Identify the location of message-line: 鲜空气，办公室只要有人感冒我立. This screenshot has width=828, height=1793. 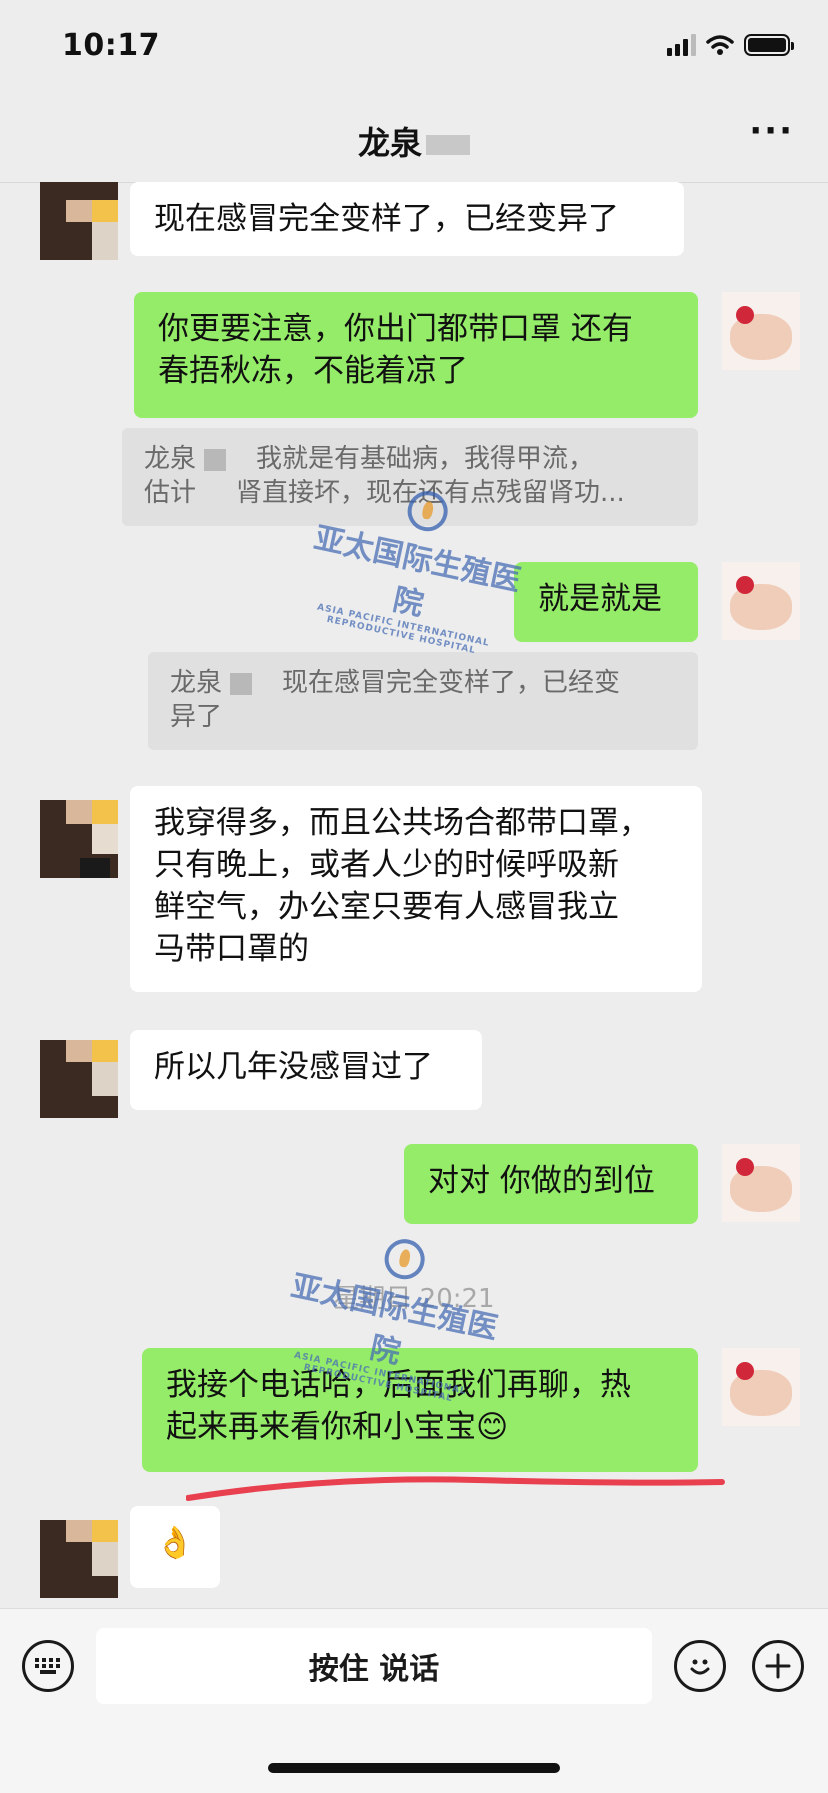
(386, 907).